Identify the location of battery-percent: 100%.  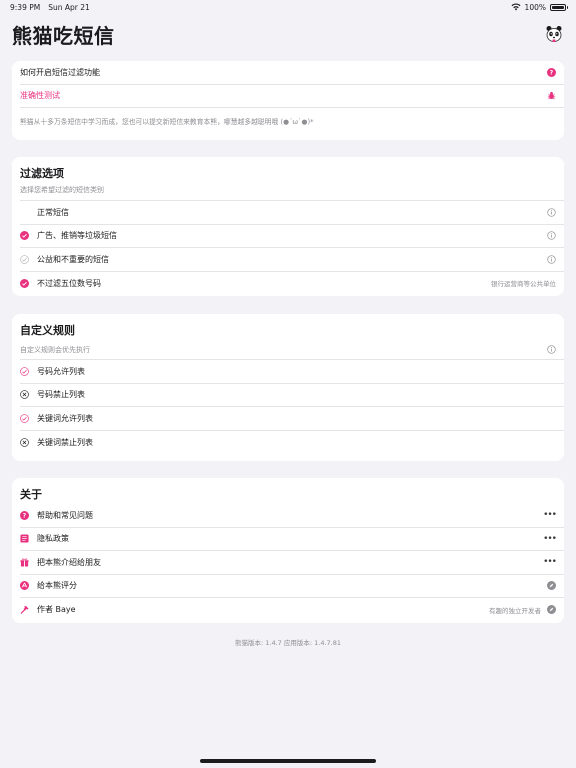
(535, 7).